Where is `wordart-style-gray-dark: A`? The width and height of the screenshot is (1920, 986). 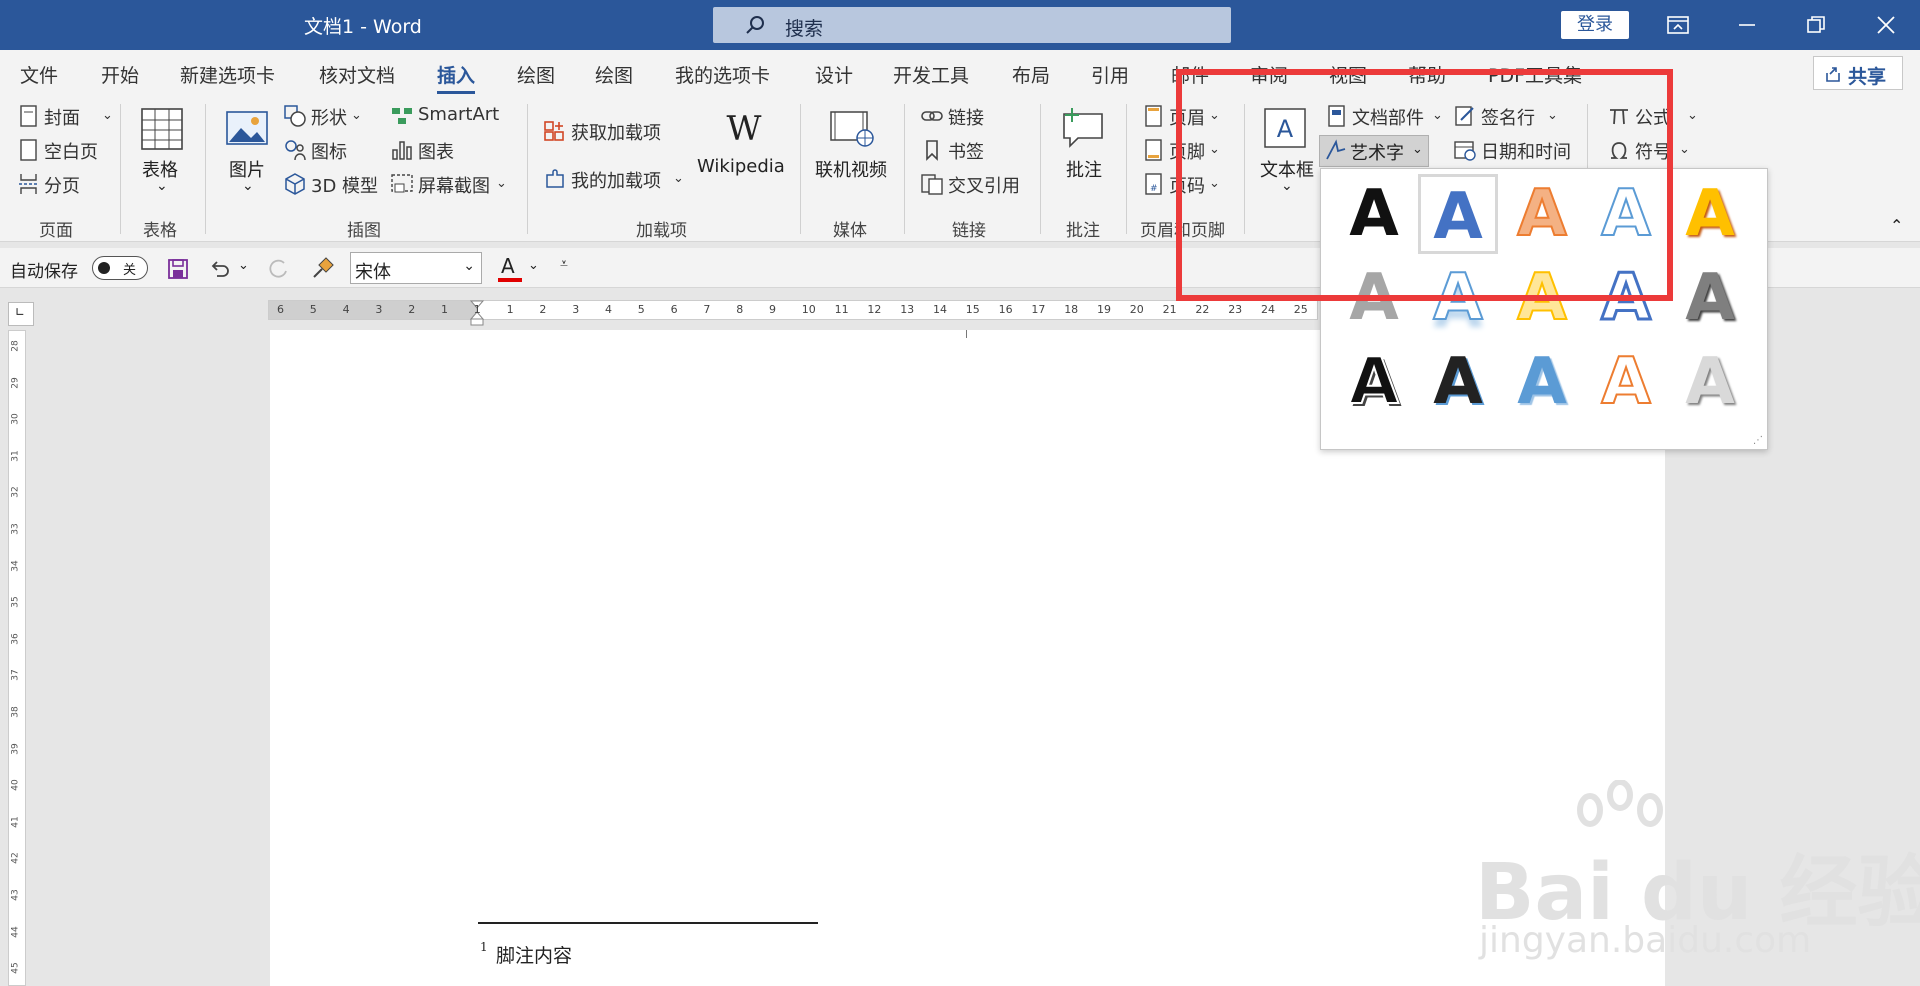 wordart-style-gray-dark: A is located at coordinates (1710, 298).